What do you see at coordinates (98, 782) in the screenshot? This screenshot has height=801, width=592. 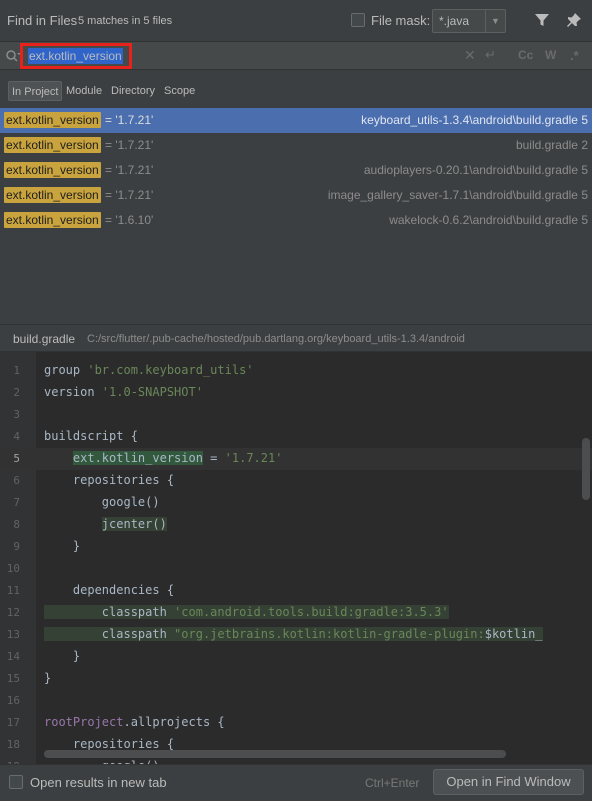 I see `open-new-tab-label: Open results in new tab` at bounding box center [98, 782].